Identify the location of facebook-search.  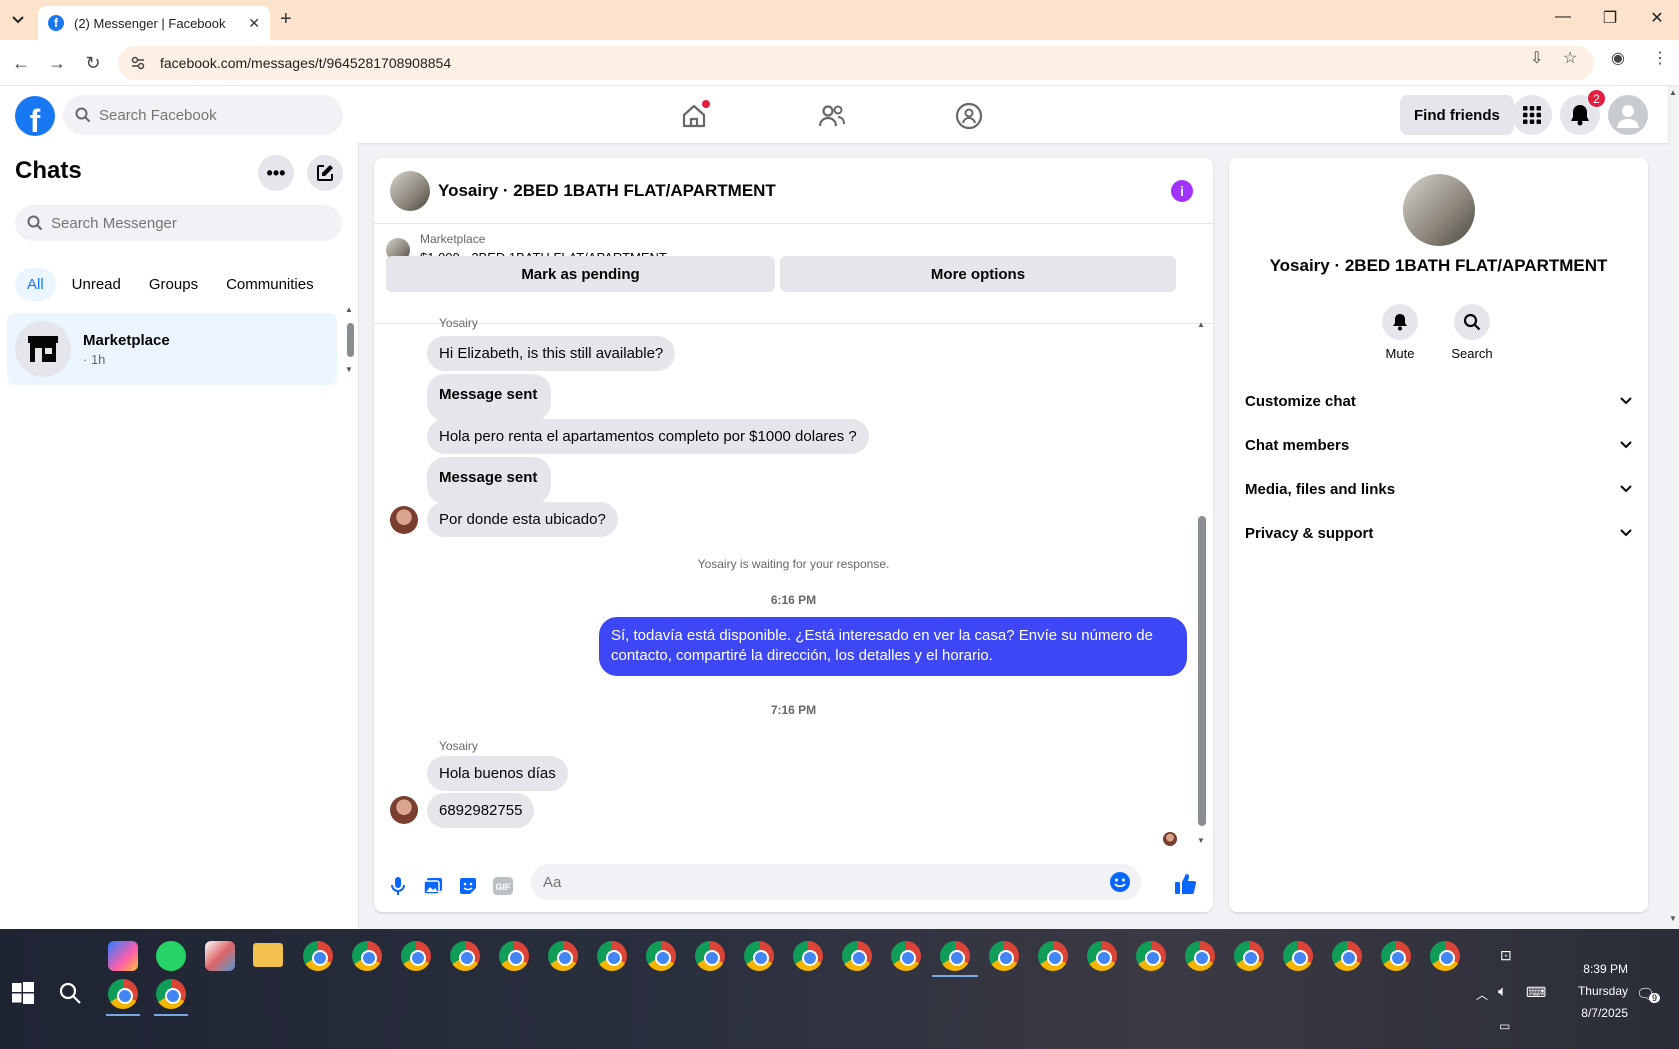
(203, 115).